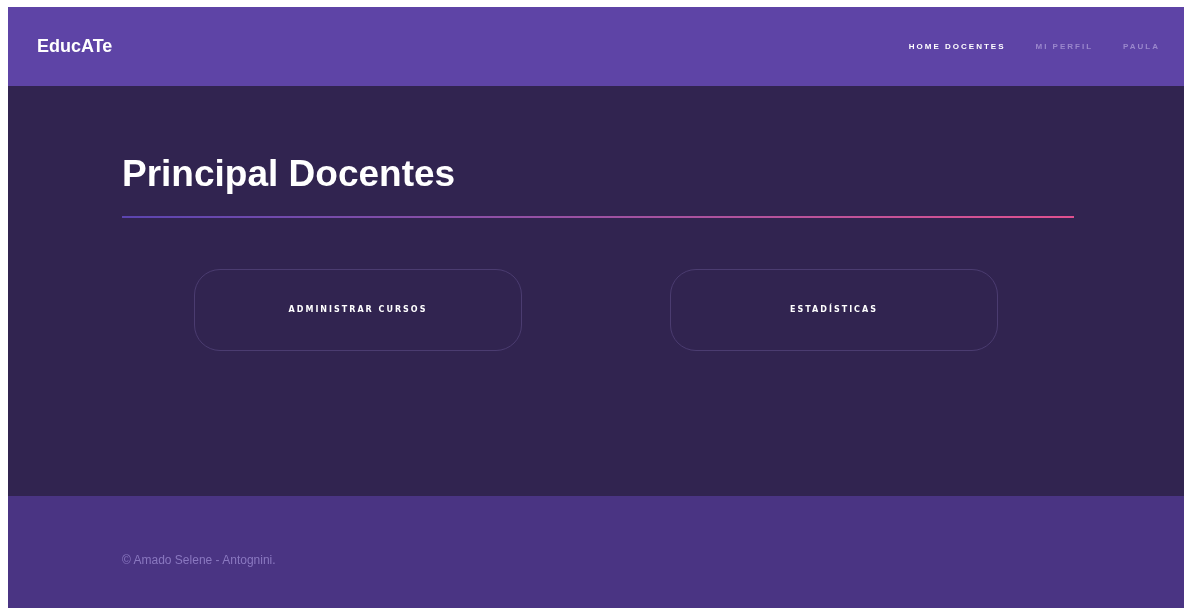 The image size is (1184, 608). Describe the element at coordinates (199, 560) in the screenshot. I see `copyright-text: © Amado Selene - Antognini.` at that location.